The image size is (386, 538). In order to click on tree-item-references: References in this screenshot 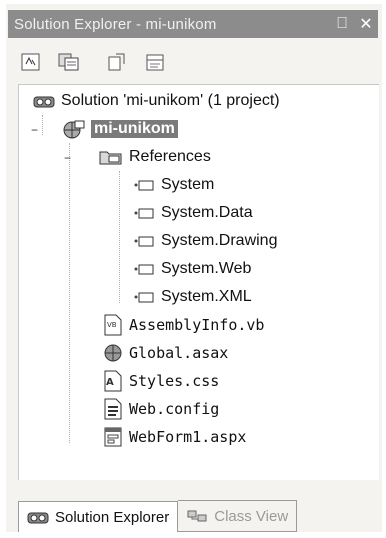, I will do `click(155, 157)`.